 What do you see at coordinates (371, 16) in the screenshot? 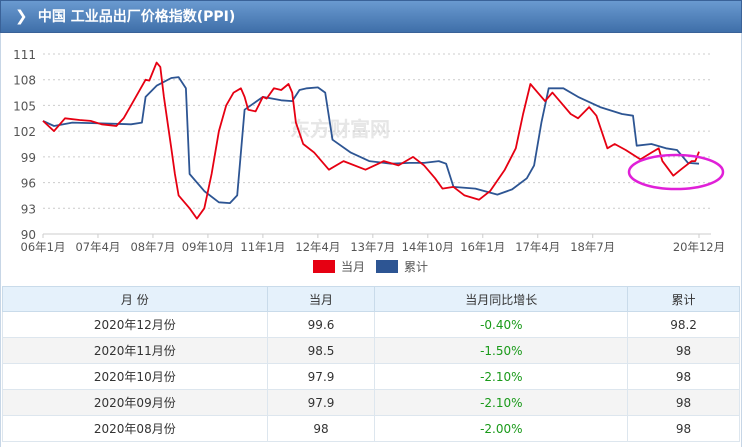
I see `panel-title-bar: ❯ 中国 工业品出厂价格指数(PPI)` at bounding box center [371, 16].